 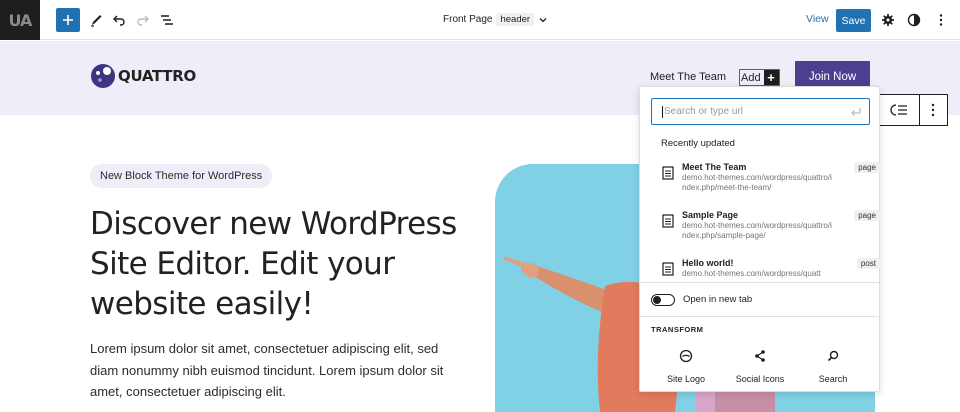 I want to click on navigation-block-button, so click(x=899, y=110).